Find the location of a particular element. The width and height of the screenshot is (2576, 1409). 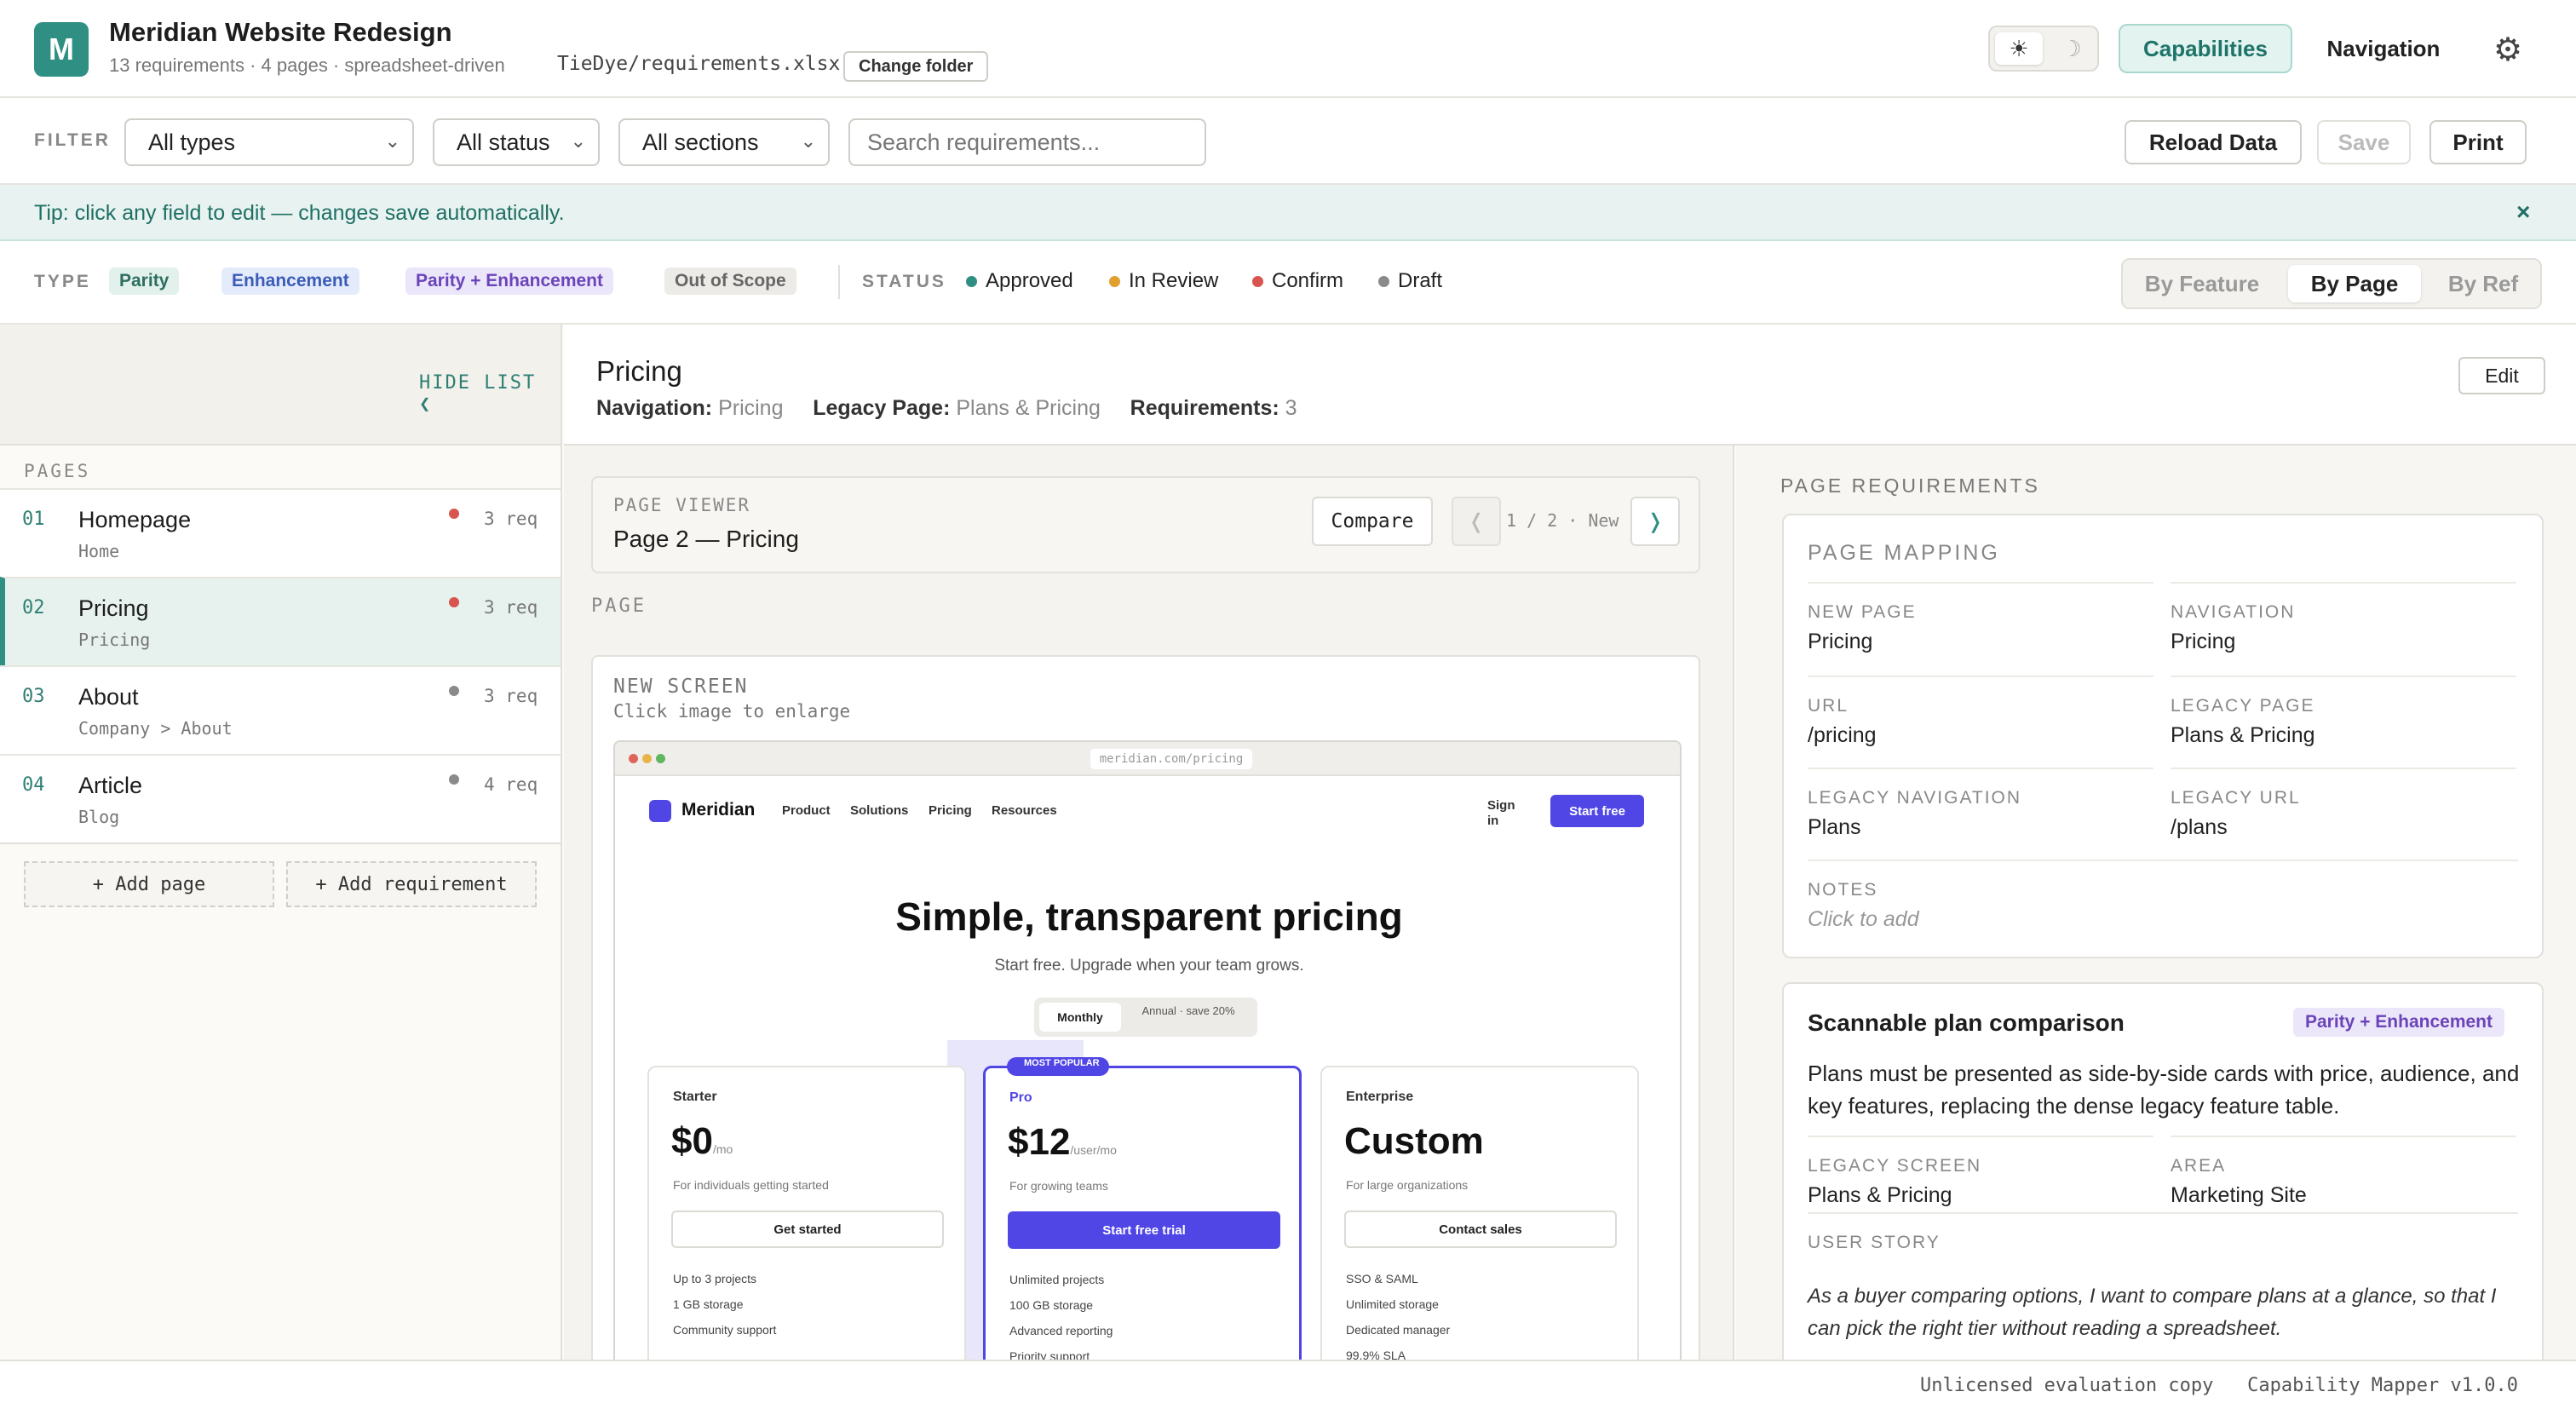

meta-nav-label: Navigation: is located at coordinates (655, 408).